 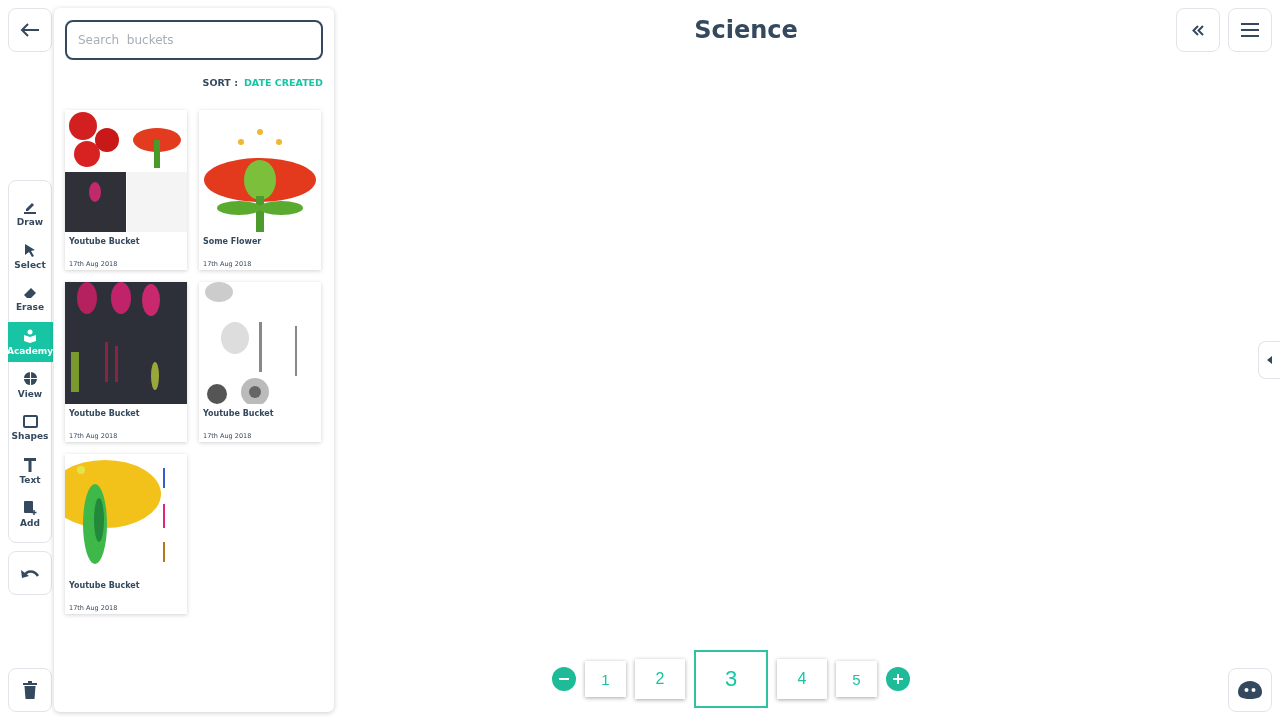 I want to click on side-panel-toggle, so click(x=1269, y=360).